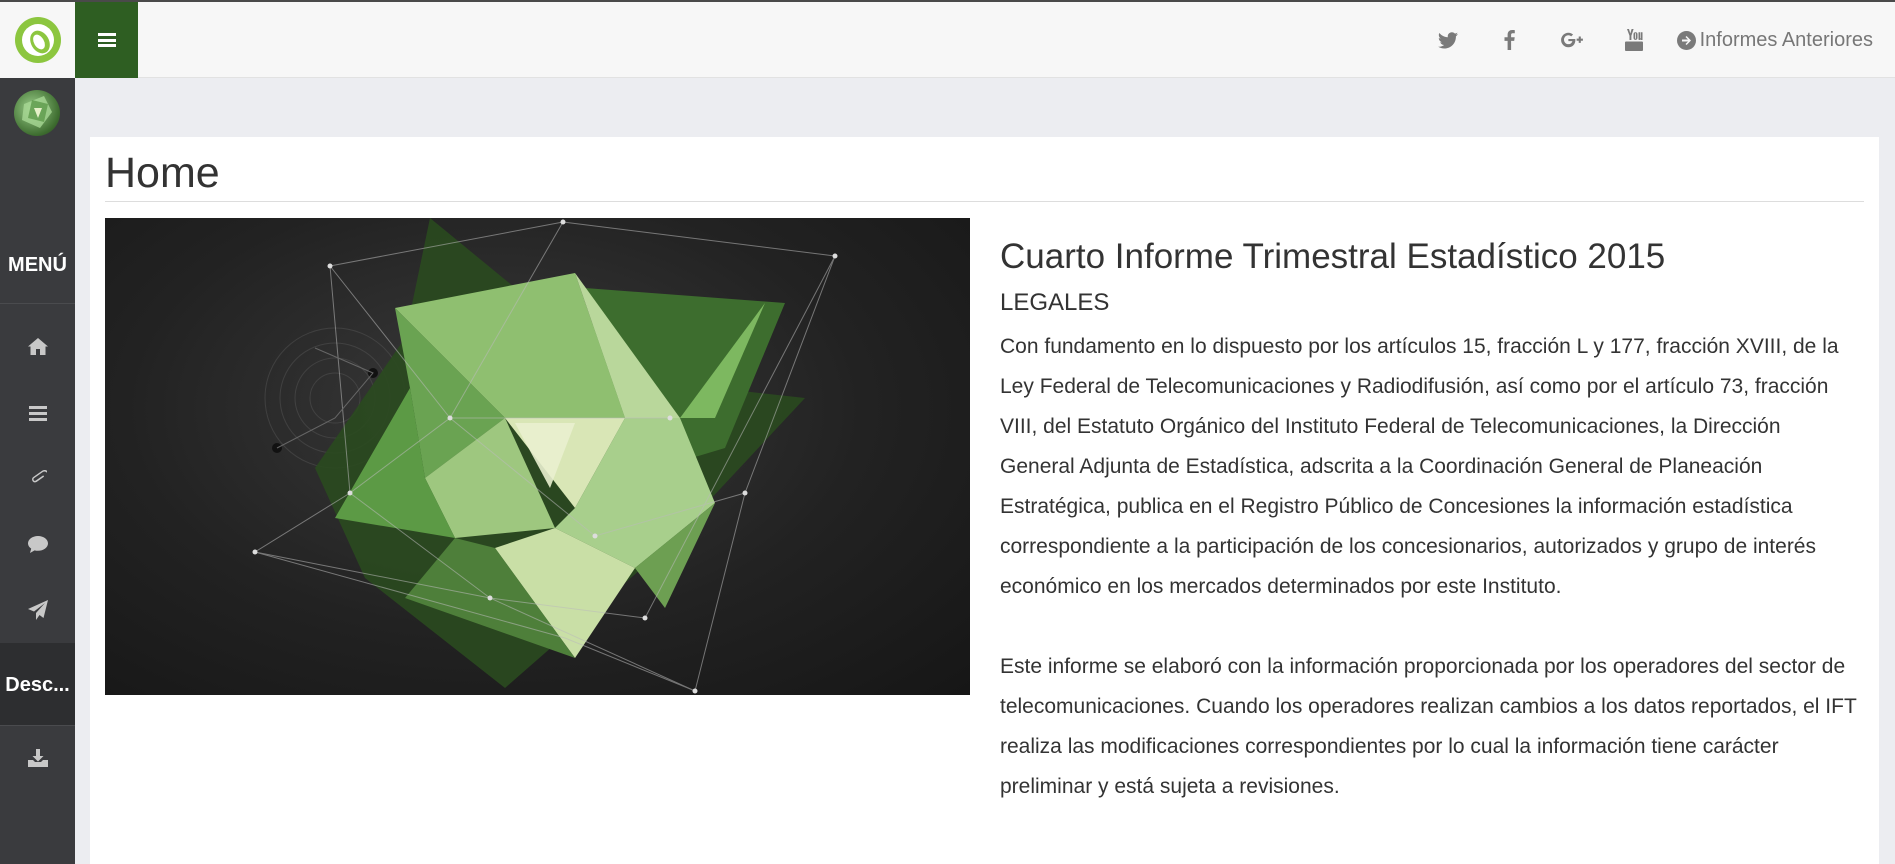 The width and height of the screenshot is (1895, 864). Describe the element at coordinates (37, 303) in the screenshot. I see `sidebar-divider` at that location.